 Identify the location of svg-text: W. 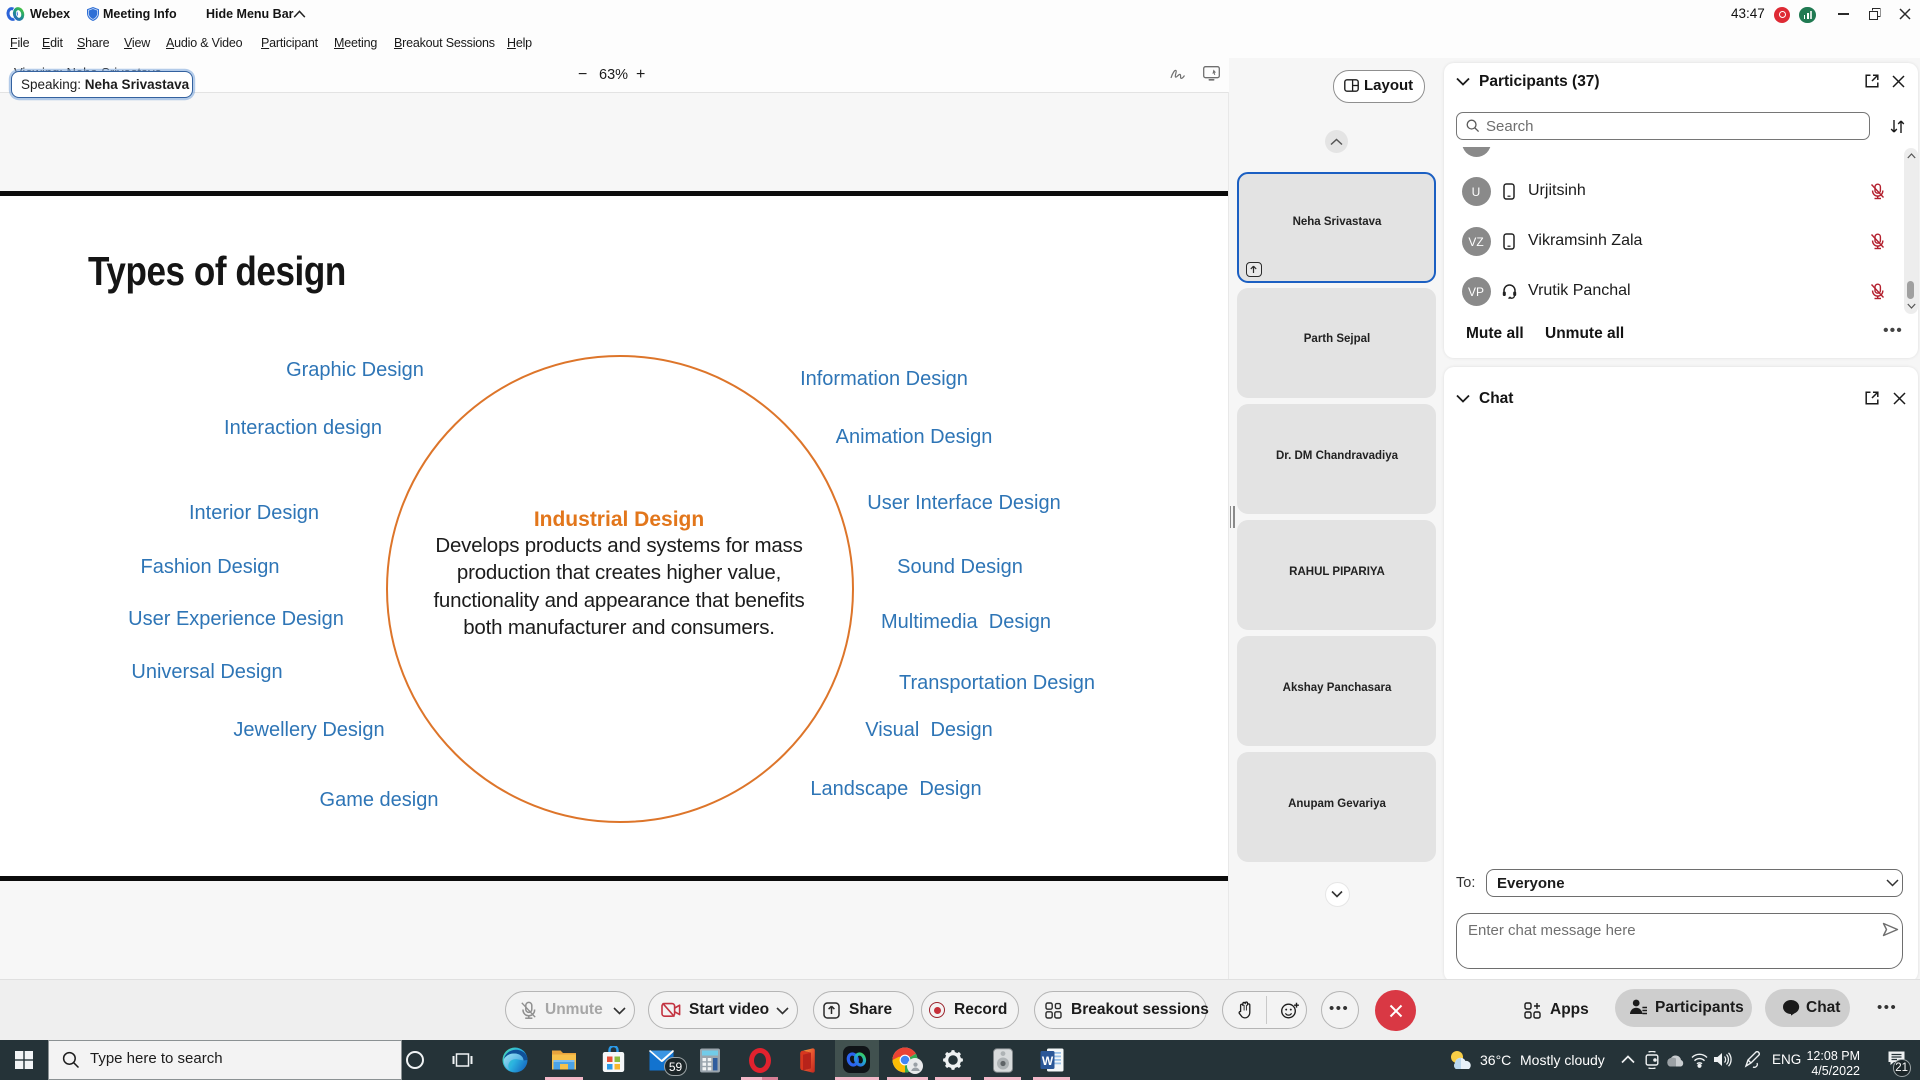
(1048, 1061).